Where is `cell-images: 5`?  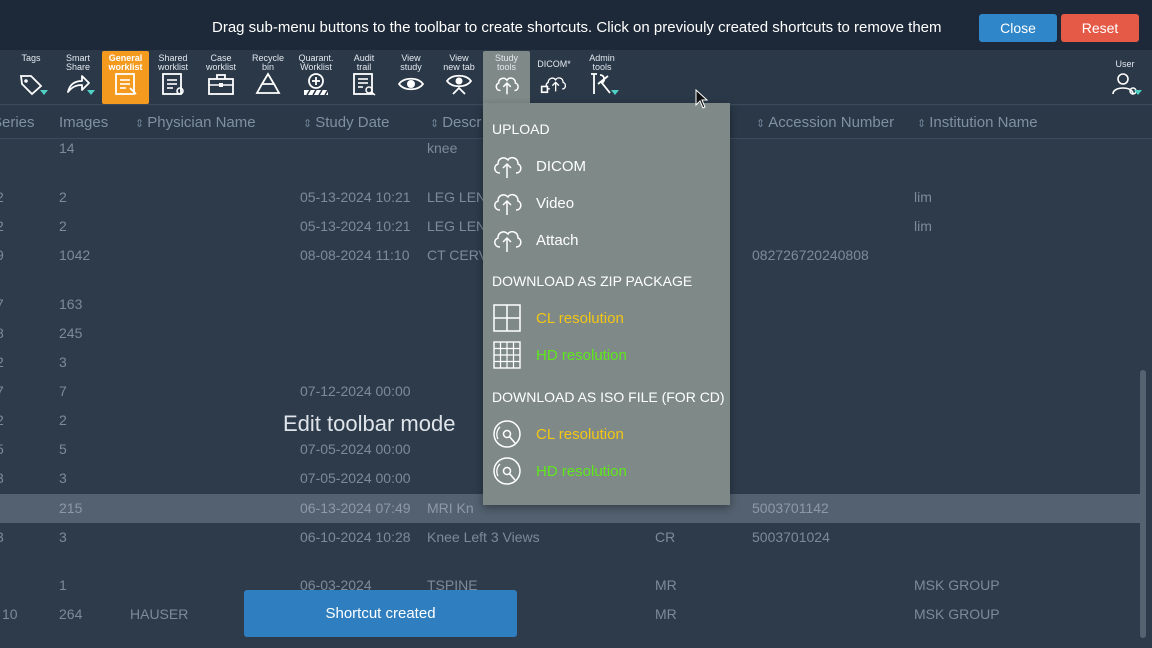 cell-images: 5 is located at coordinates (63, 449).